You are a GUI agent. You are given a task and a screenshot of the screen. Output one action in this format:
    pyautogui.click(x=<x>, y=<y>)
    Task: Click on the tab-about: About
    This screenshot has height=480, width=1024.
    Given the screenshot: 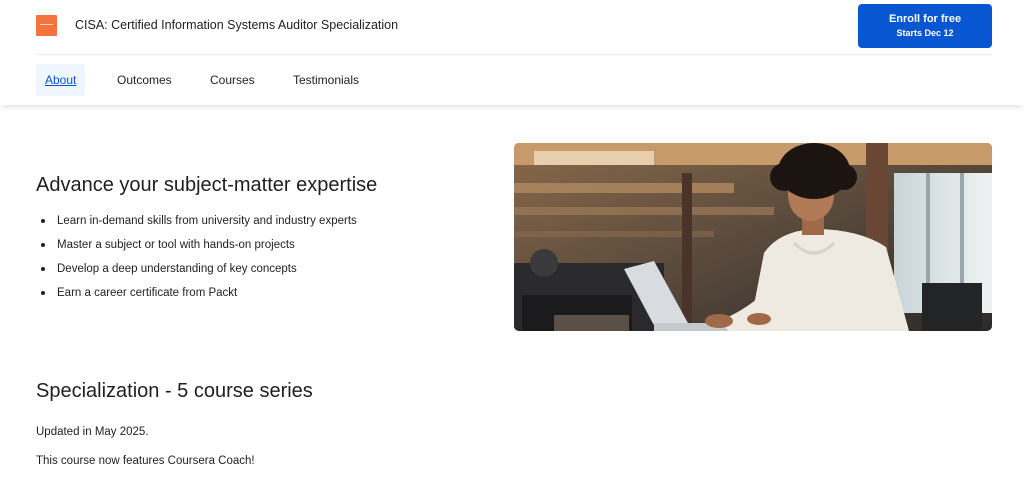 What is the action you would take?
    pyautogui.click(x=61, y=80)
    